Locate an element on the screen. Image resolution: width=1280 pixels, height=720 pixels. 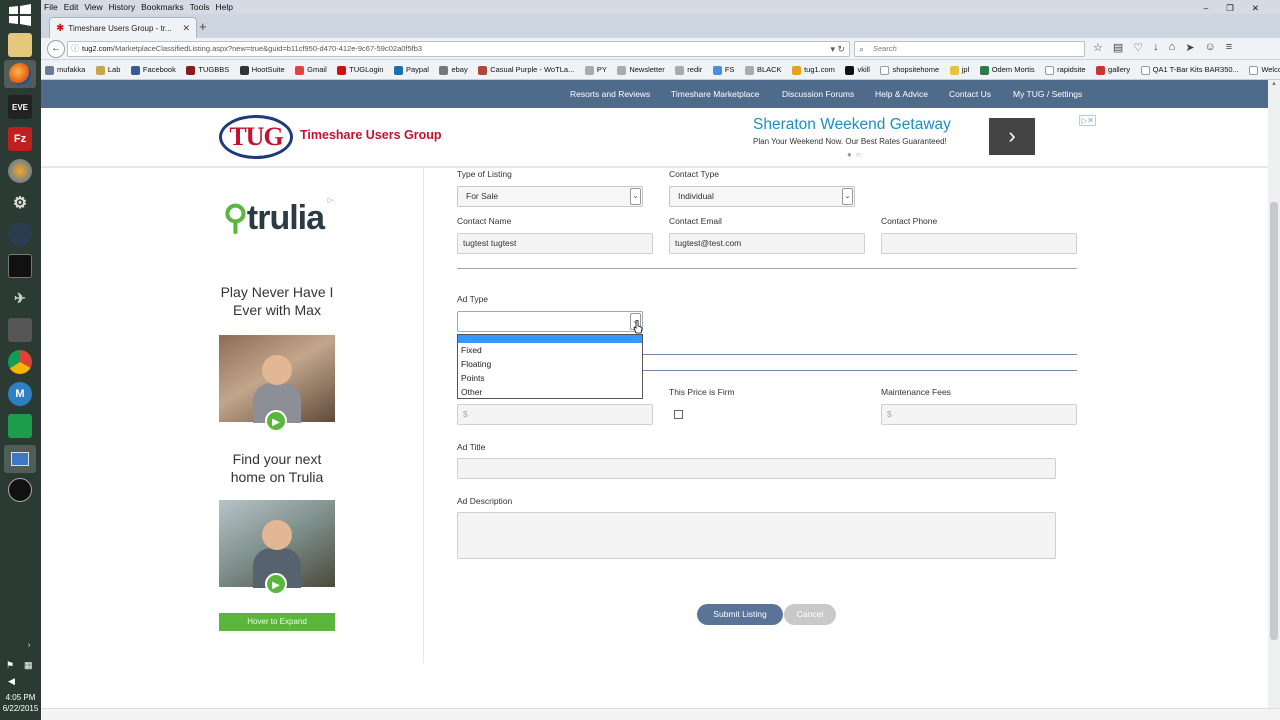
bookmark-item: HootSuite is located at coordinates (262, 69).